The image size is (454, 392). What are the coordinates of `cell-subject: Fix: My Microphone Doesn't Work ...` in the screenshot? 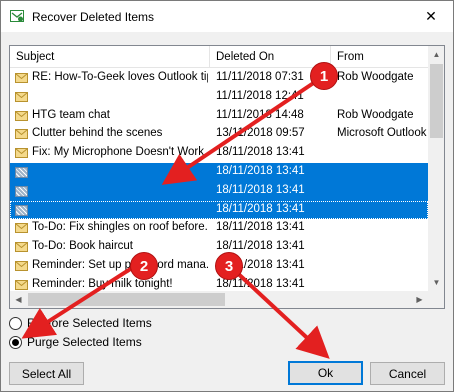 It's located at (120, 152).